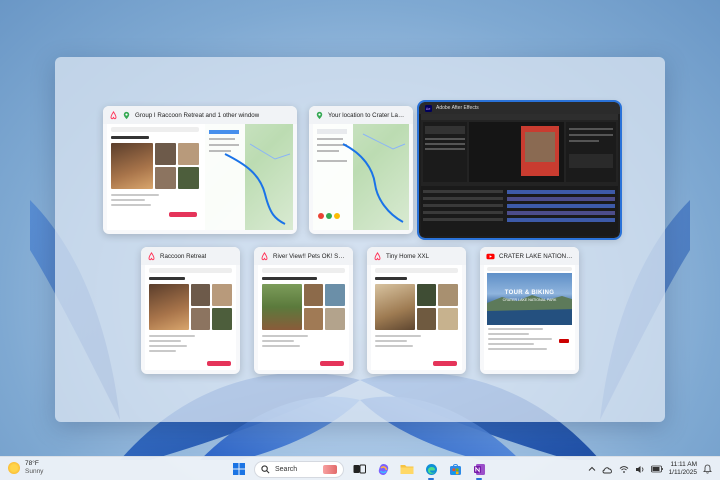  Describe the element at coordinates (408, 256) in the screenshot. I see `window-title: Tiny Home XXL` at that location.